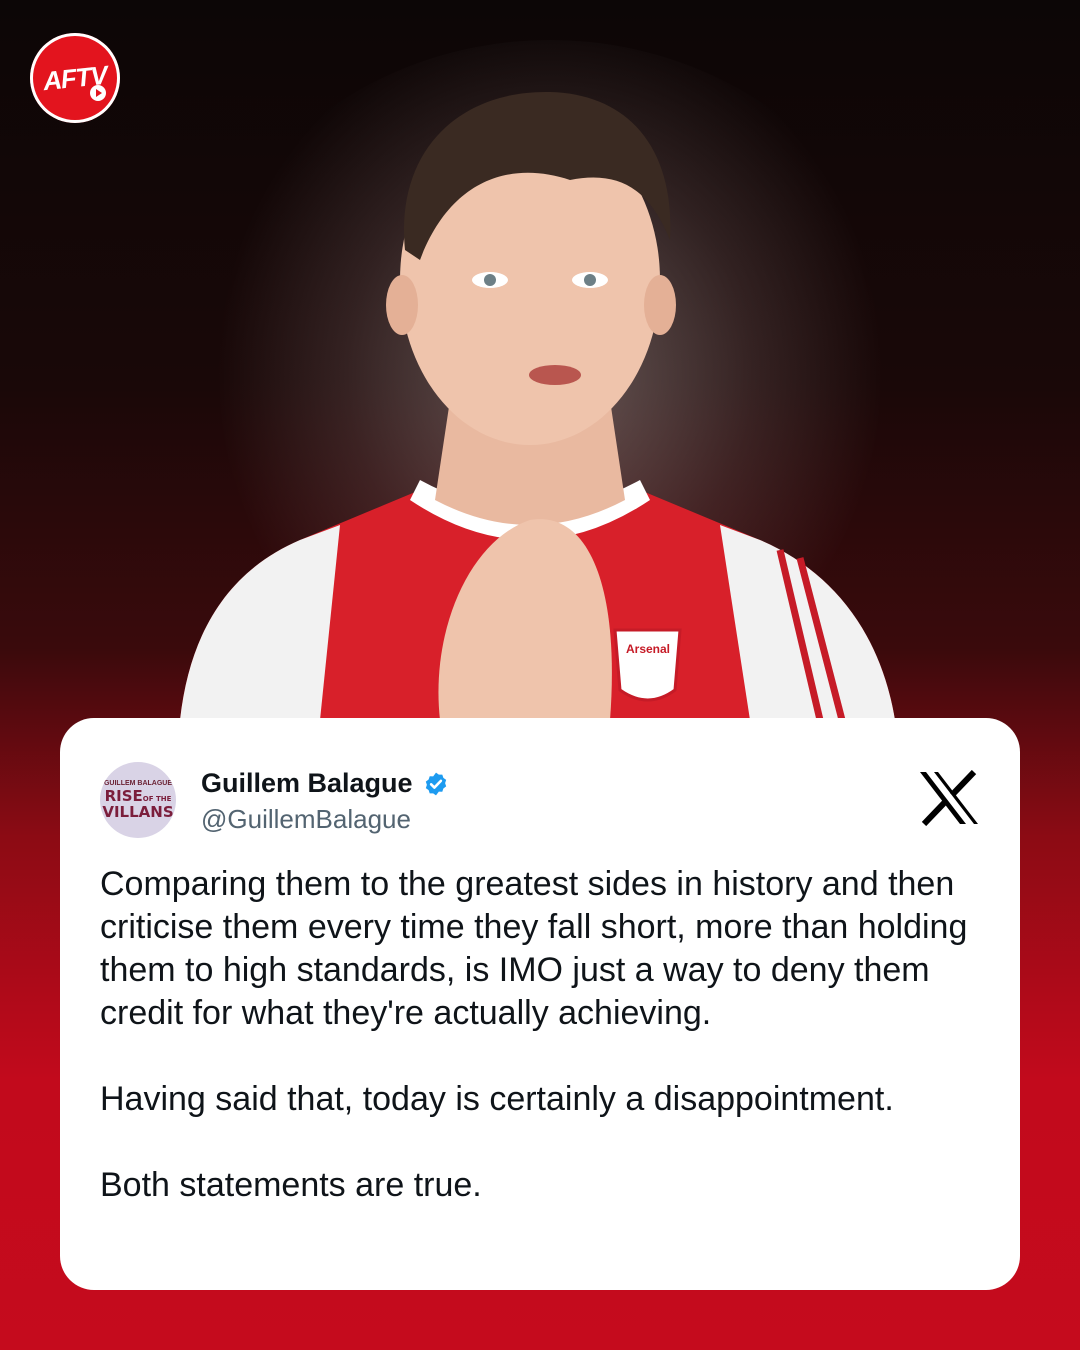 This screenshot has height=1350, width=1080. Describe the element at coordinates (75, 78) in the screenshot. I see `aftv-logo: AFTV` at that location.